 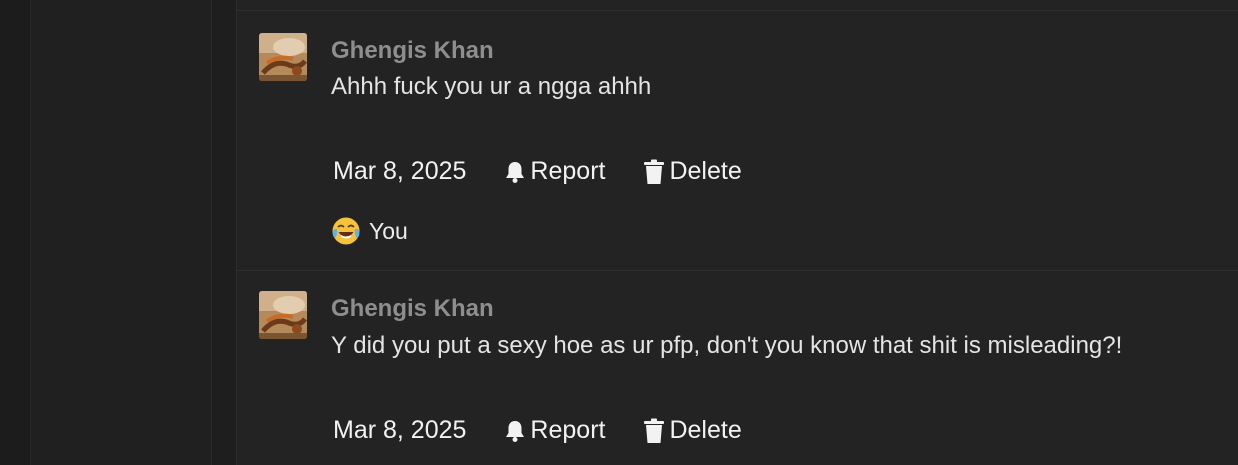 What do you see at coordinates (224, 232) in the screenshot?
I see `gutter` at bounding box center [224, 232].